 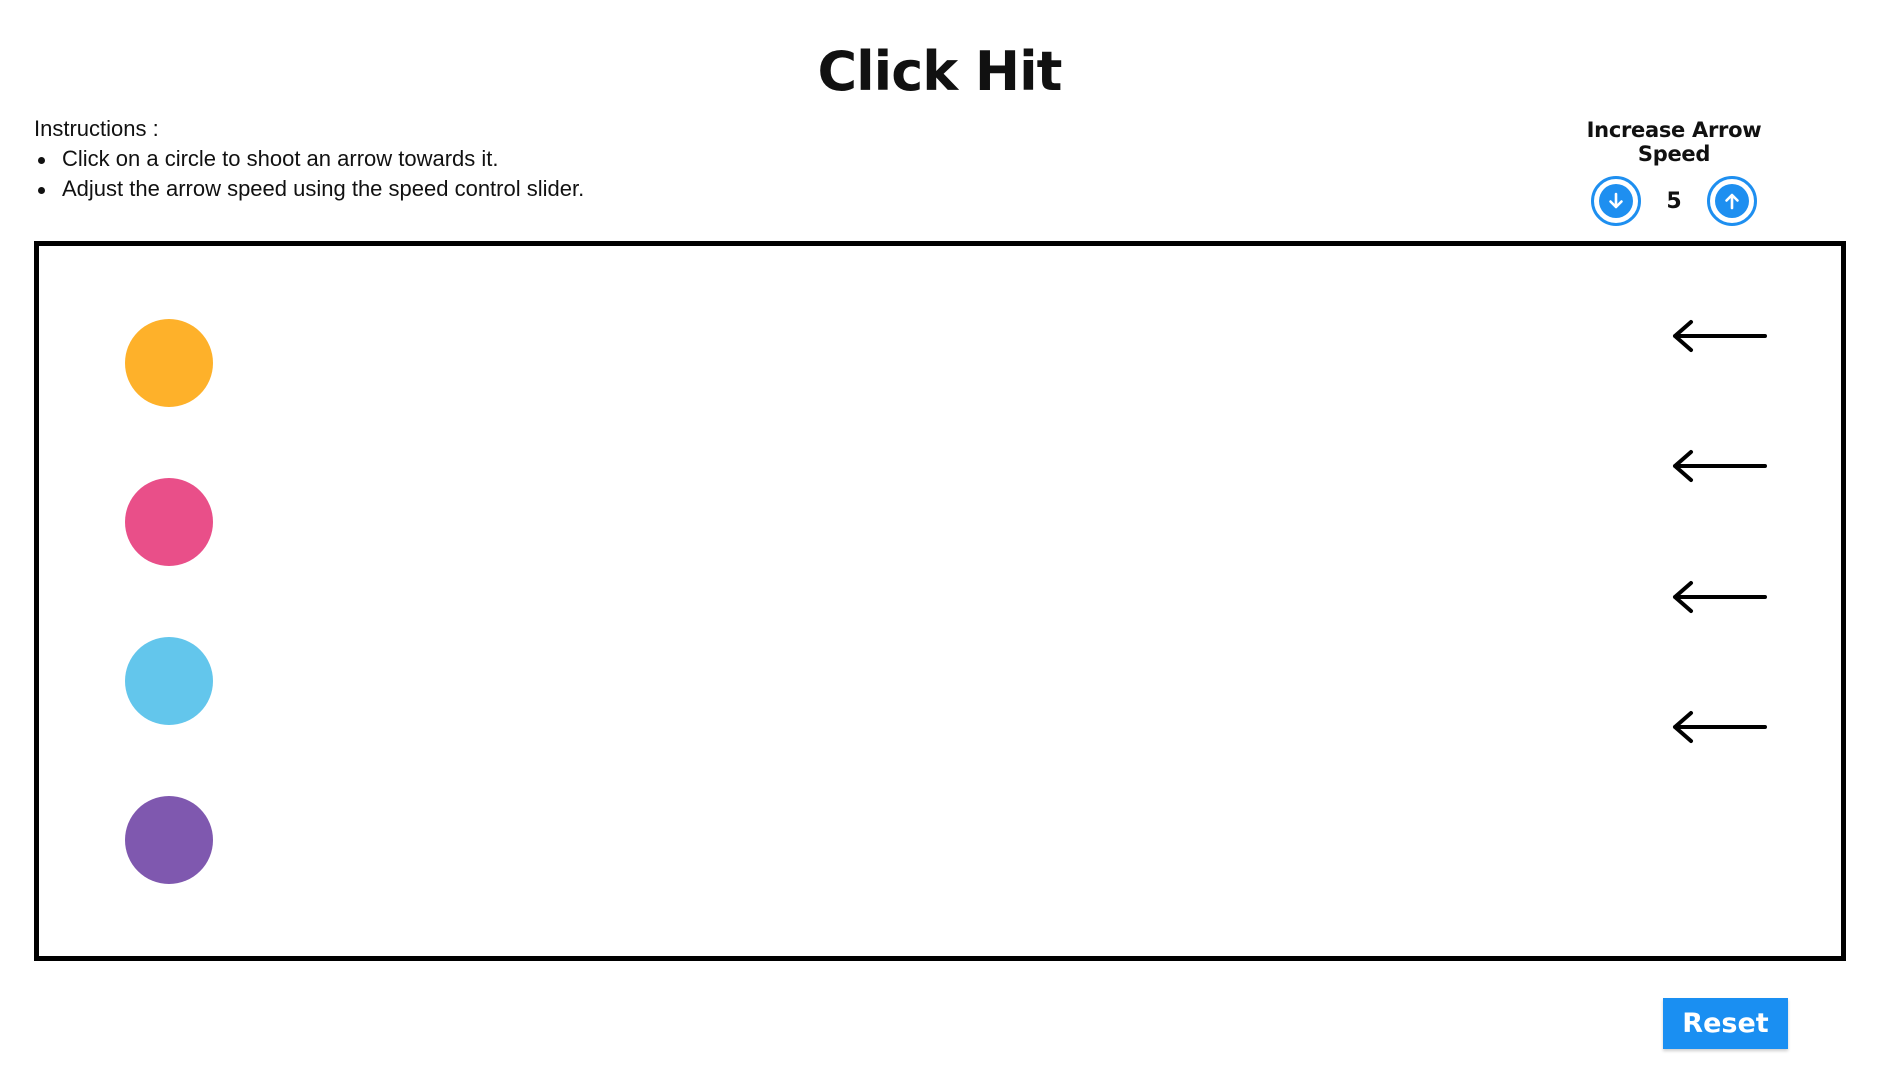 I want to click on speed-label: Increase Arrow Speed, so click(x=1674, y=142).